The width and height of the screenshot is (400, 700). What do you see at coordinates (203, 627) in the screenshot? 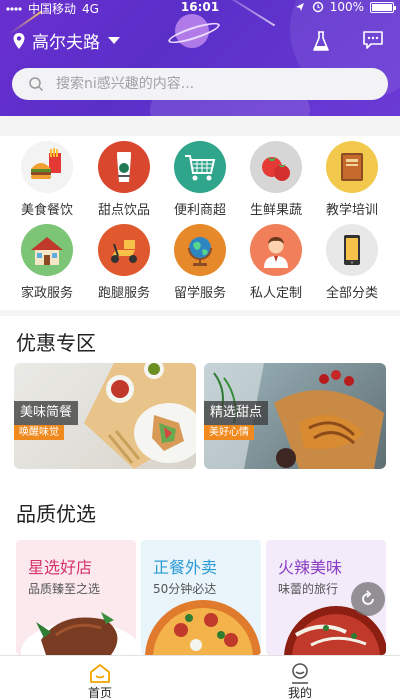
I see `pizza-photo` at bounding box center [203, 627].